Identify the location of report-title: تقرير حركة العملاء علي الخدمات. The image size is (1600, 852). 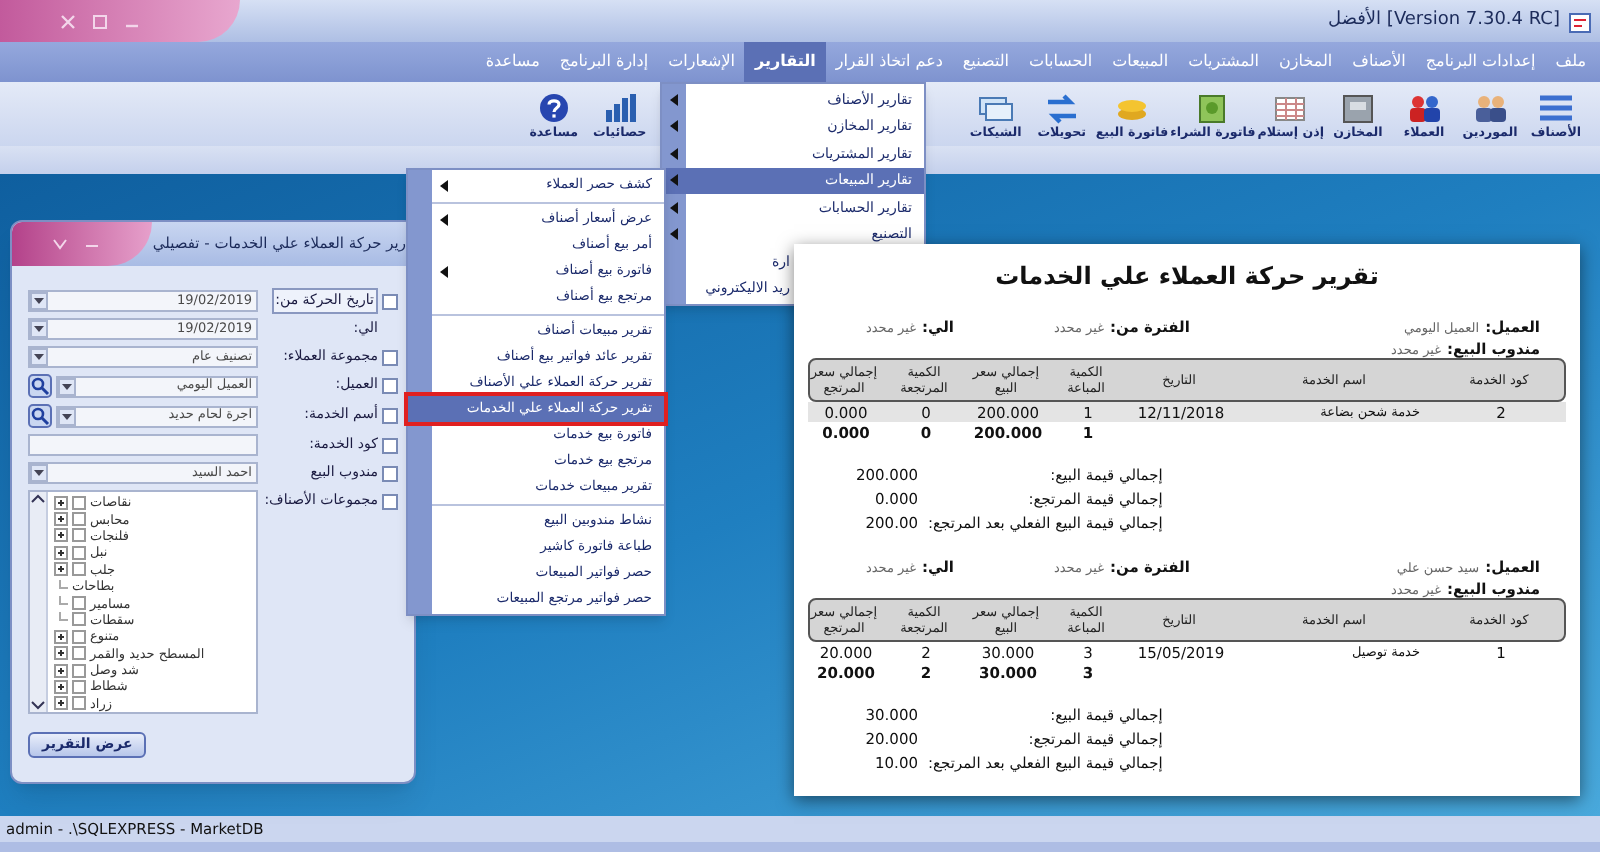
(1187, 277).